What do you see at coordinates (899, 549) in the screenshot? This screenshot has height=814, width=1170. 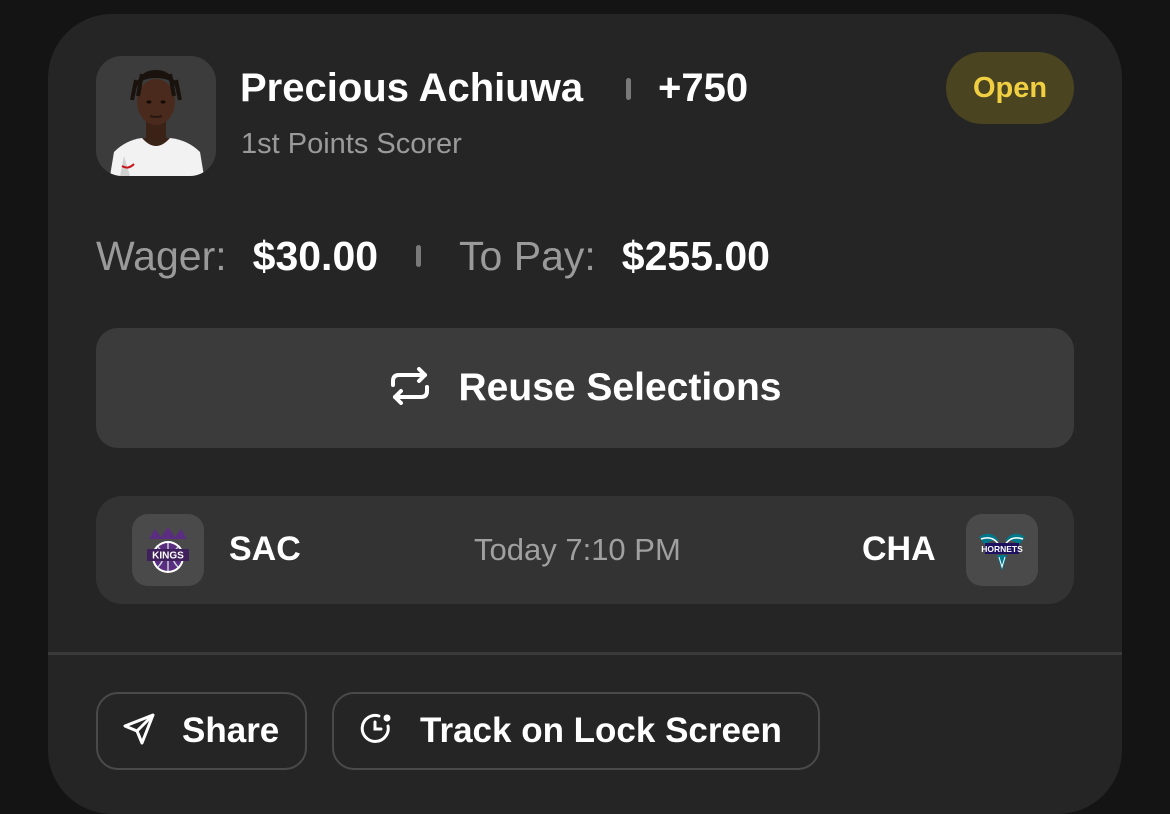 I see `home-team: CHA` at bounding box center [899, 549].